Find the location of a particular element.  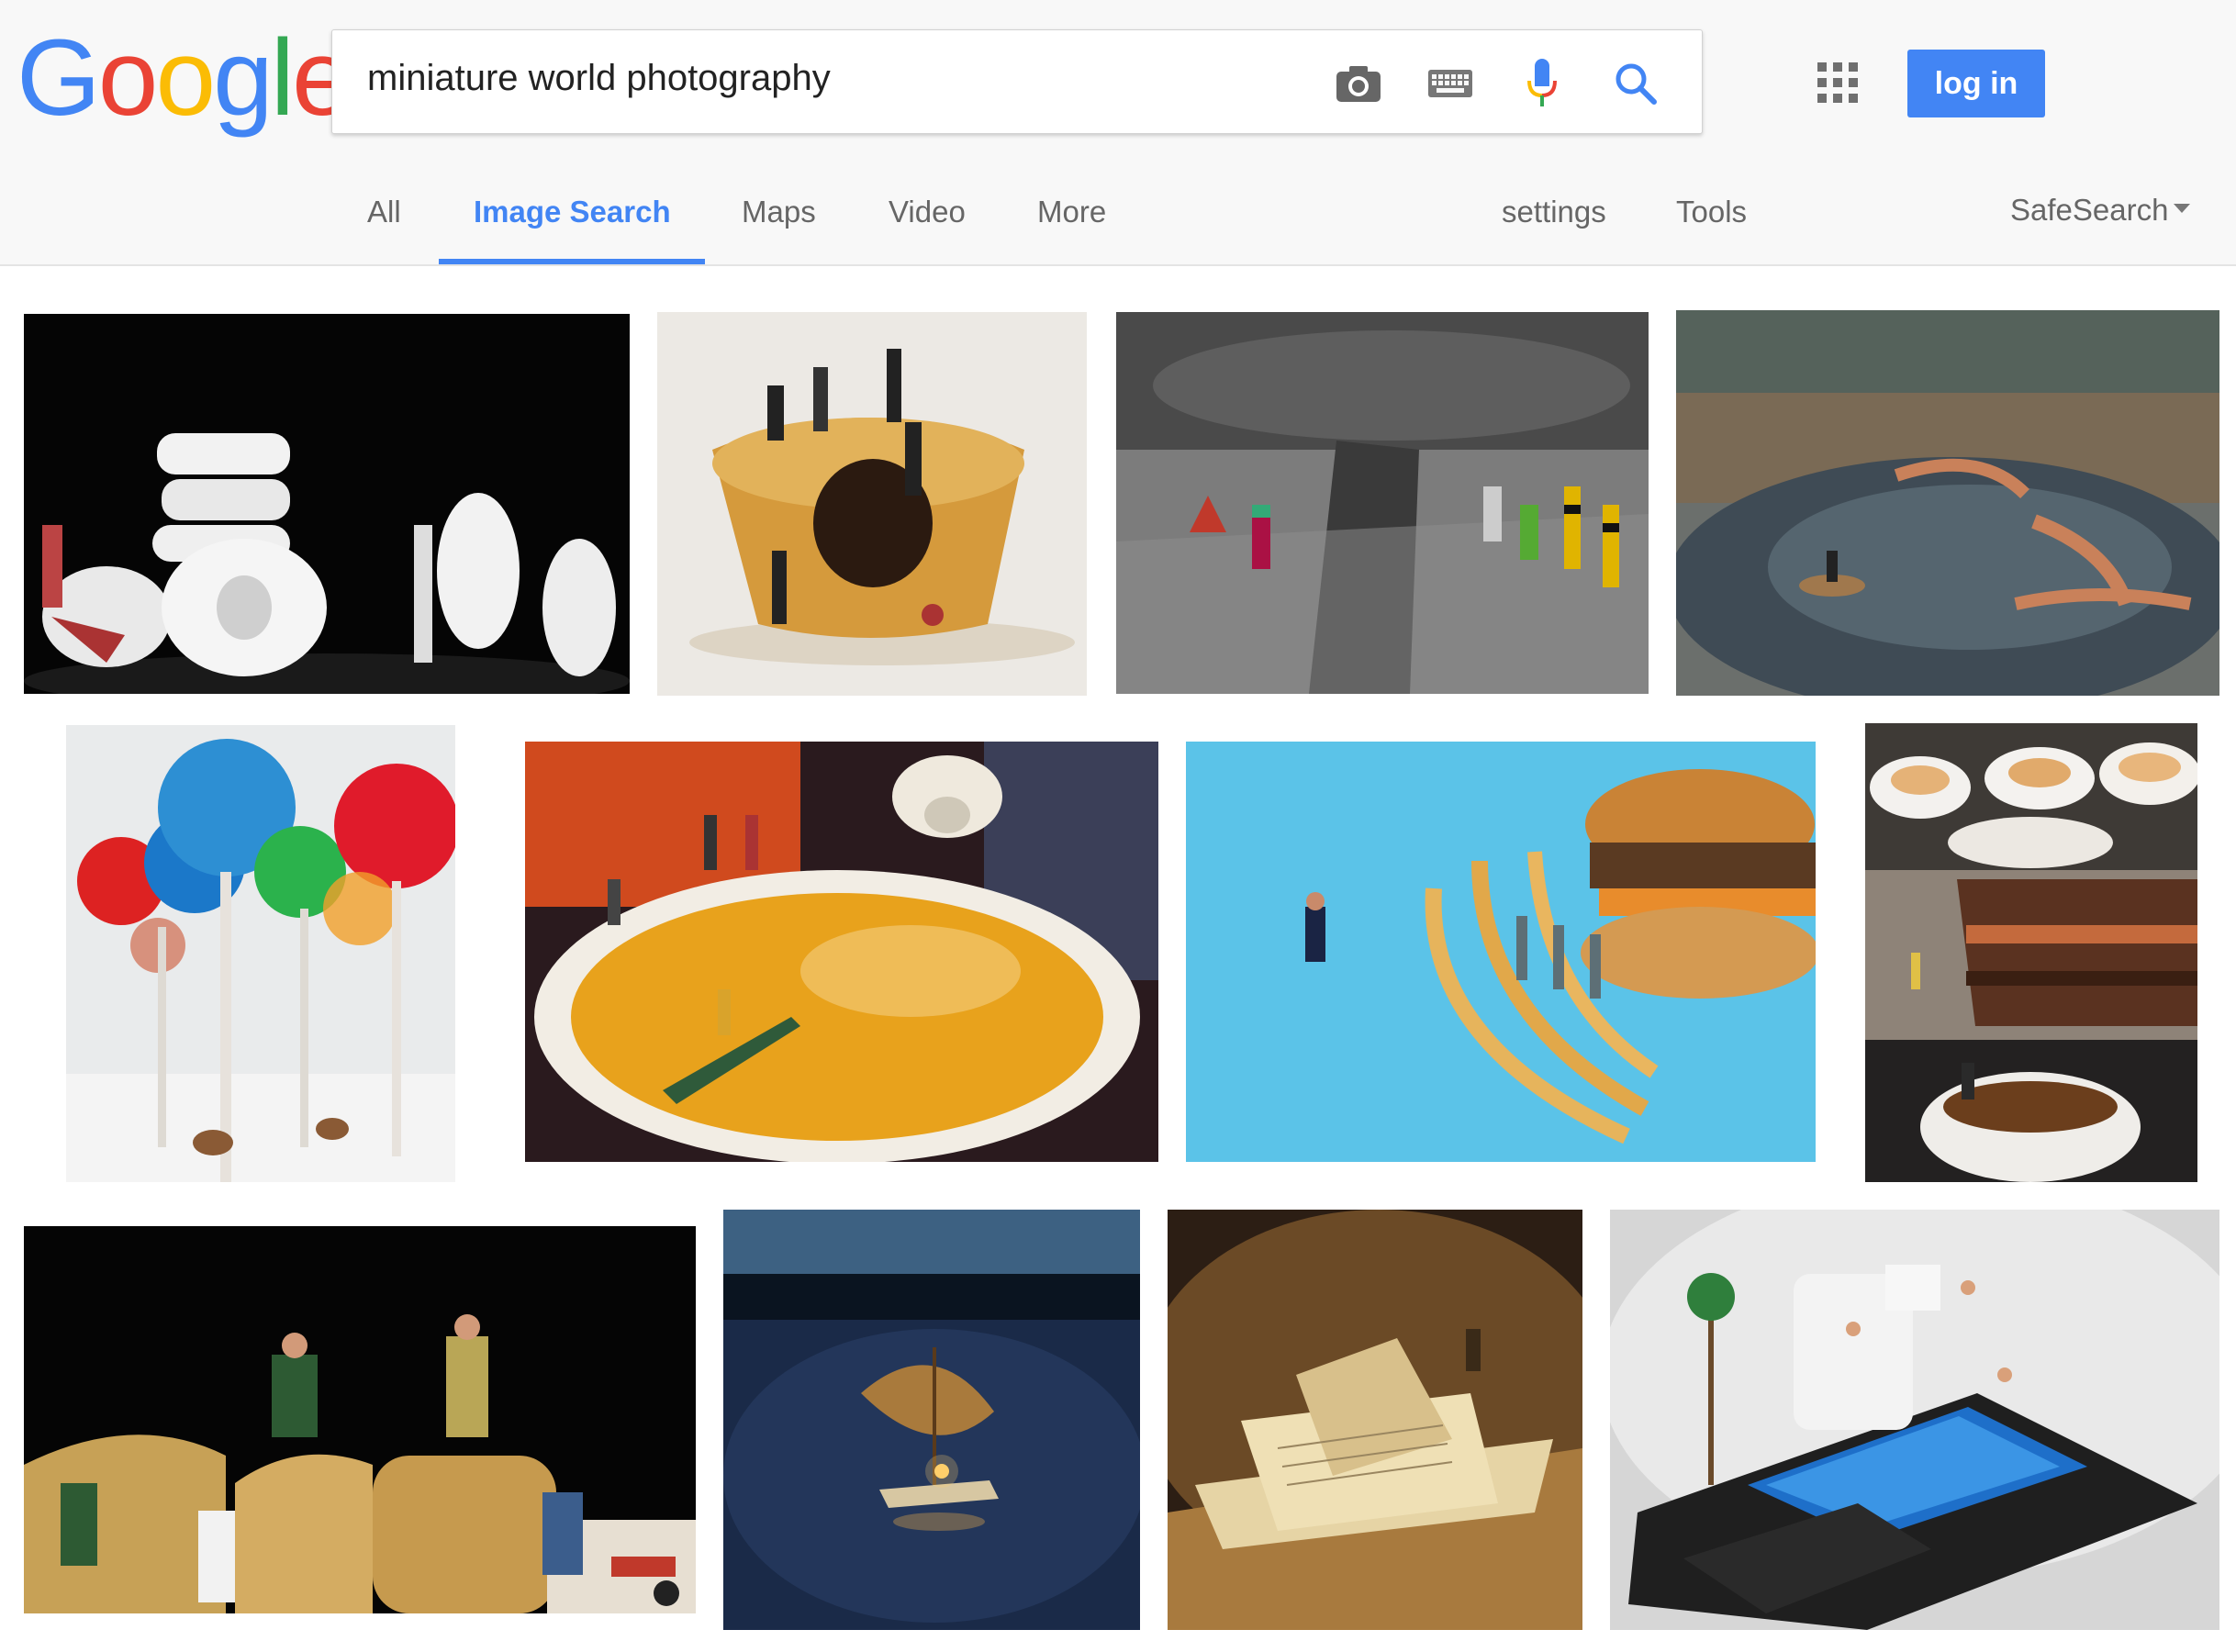

camera-icon is located at coordinates (1358, 83).